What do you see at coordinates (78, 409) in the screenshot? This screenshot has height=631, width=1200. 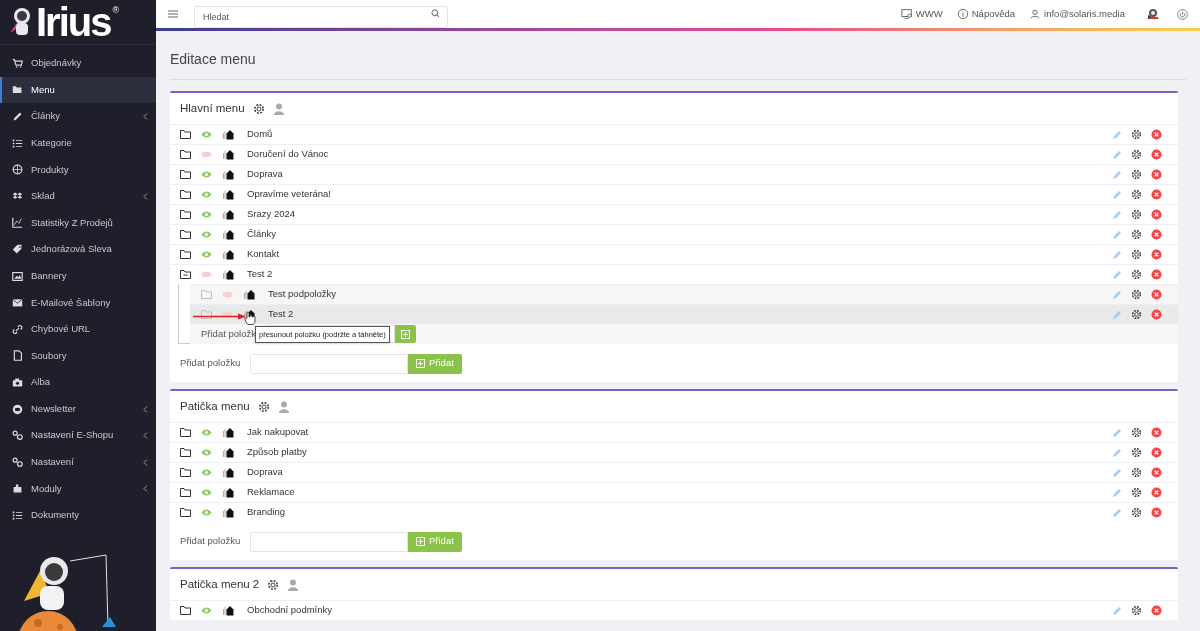 I see `sidebar-item: Newsletter` at bounding box center [78, 409].